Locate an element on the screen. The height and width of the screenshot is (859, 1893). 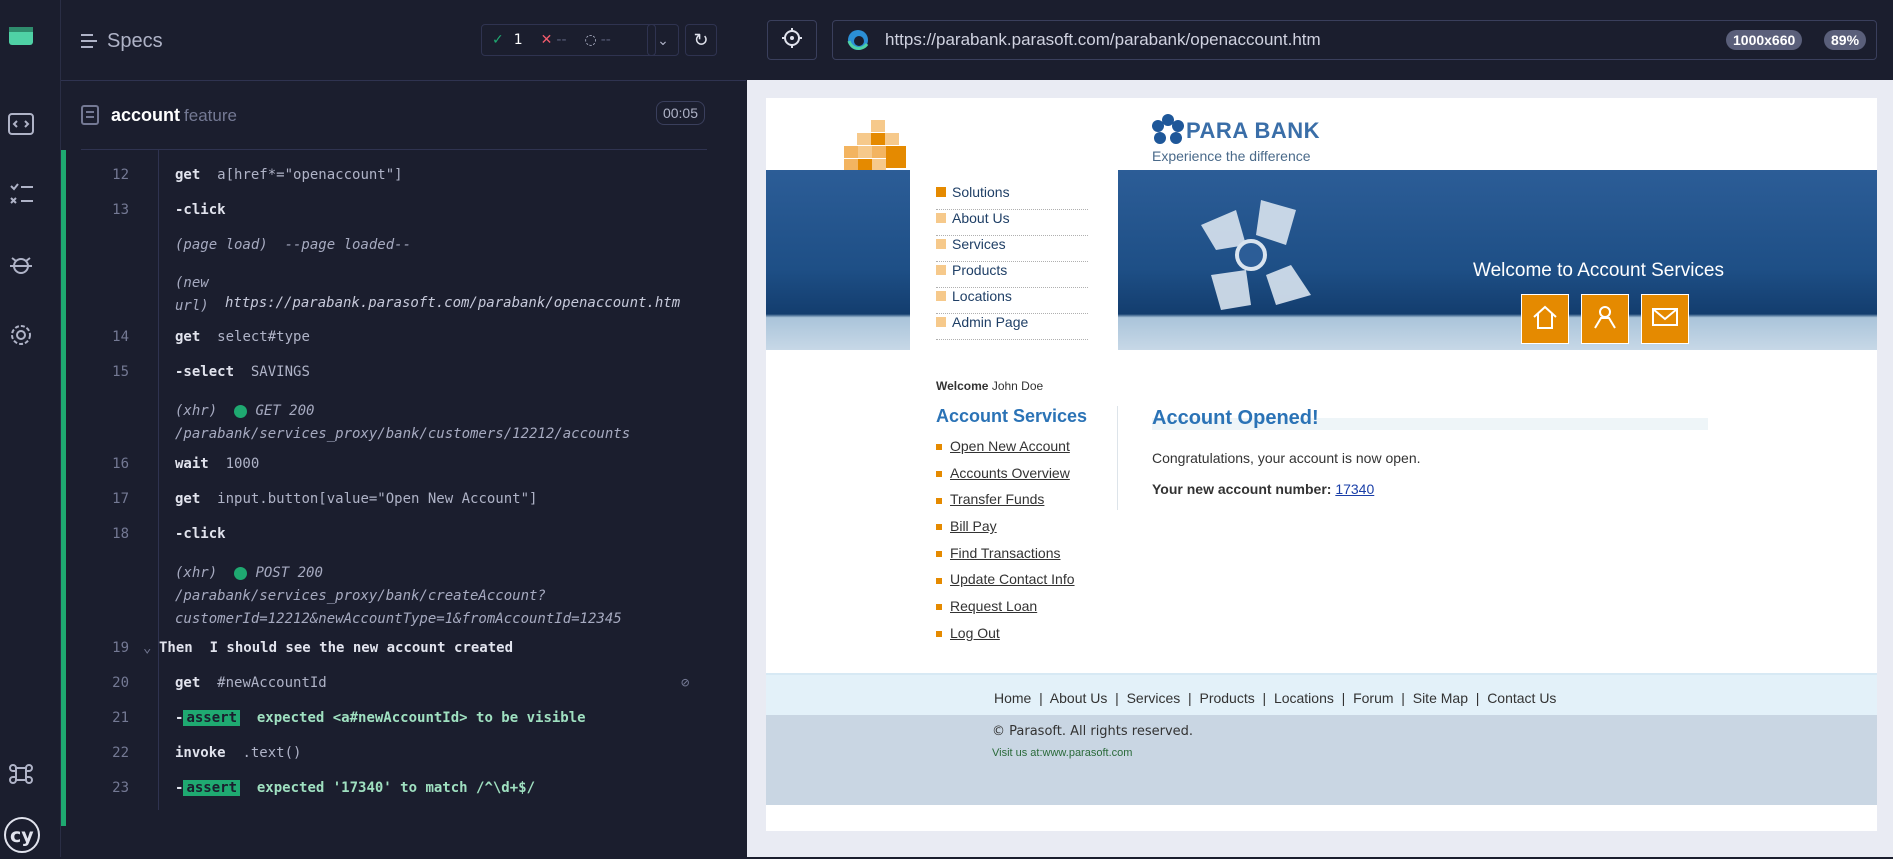
line-number: 12 is located at coordinates (120, 175).